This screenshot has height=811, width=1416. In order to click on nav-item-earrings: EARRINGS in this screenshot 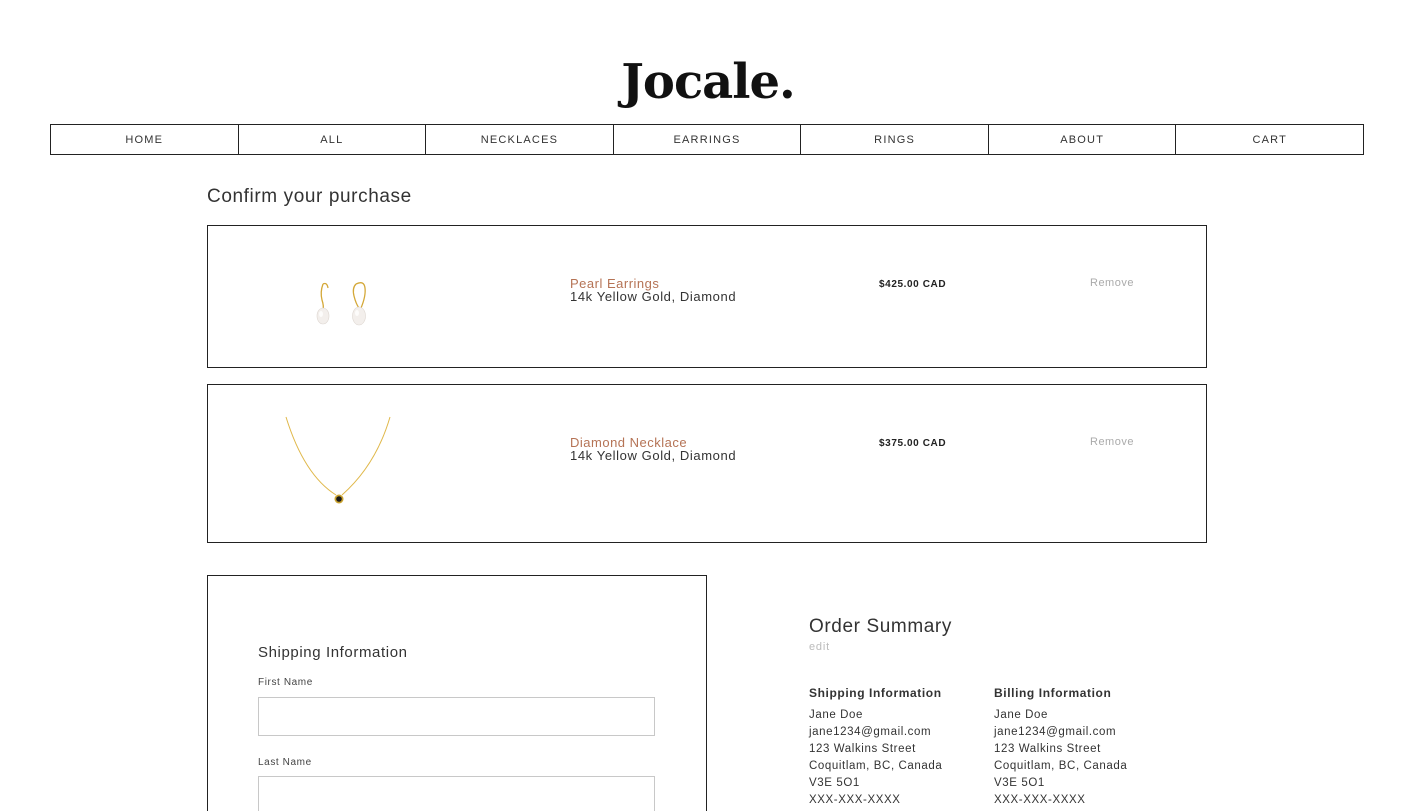, I will do `click(708, 139)`.